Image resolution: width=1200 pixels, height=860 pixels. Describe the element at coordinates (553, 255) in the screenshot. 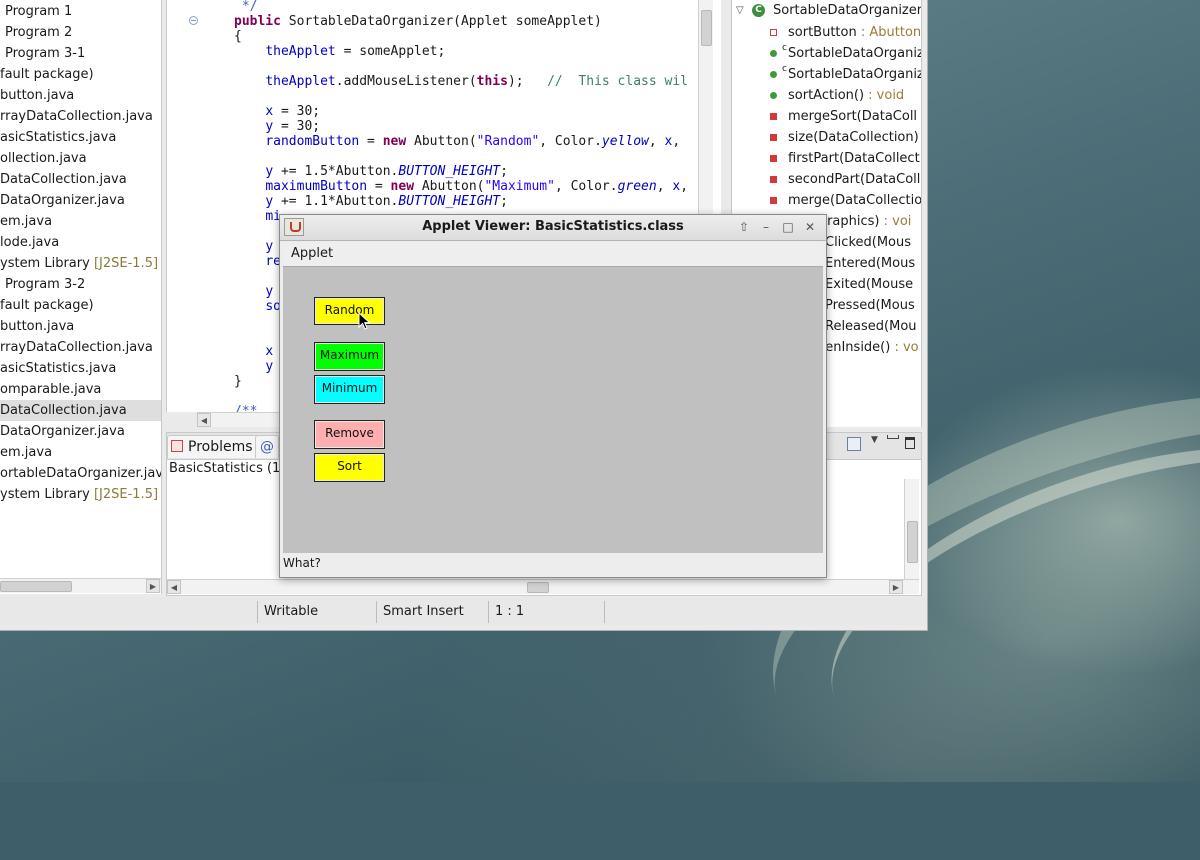

I see `applet-menu-bar: Applet` at that location.